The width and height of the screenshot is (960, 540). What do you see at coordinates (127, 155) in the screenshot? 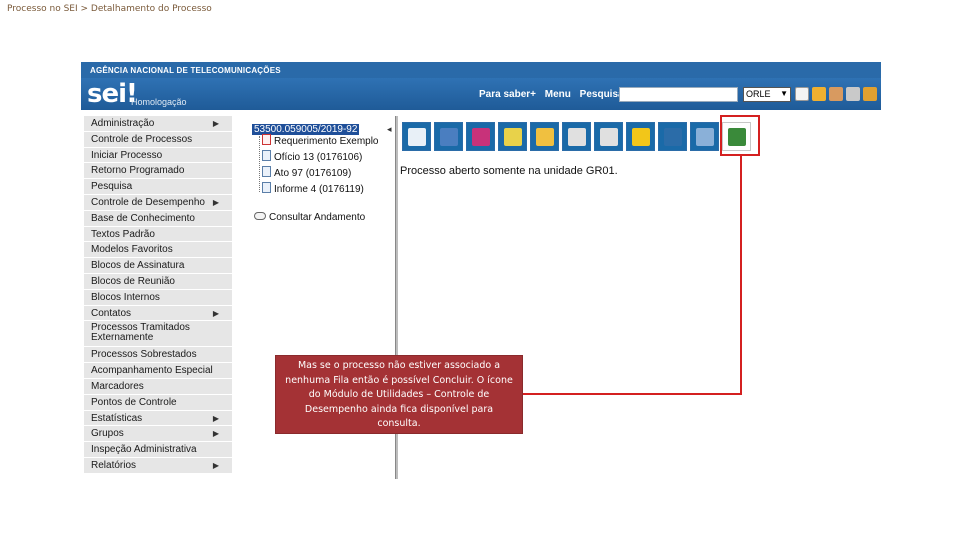
I see `menu-item-label: Iniciar Processo` at bounding box center [127, 155].